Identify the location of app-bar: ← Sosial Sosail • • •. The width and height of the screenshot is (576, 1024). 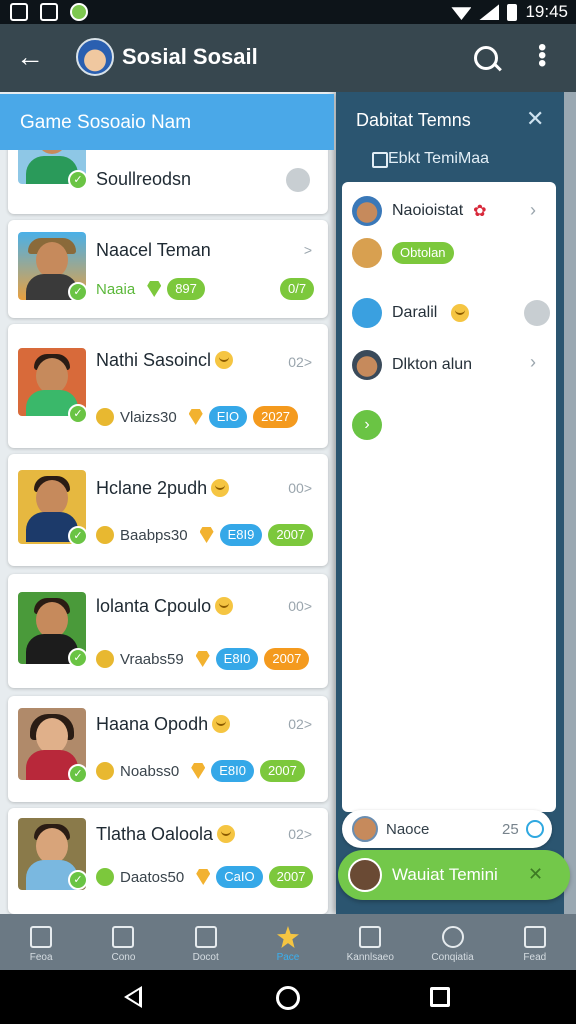
(288, 58).